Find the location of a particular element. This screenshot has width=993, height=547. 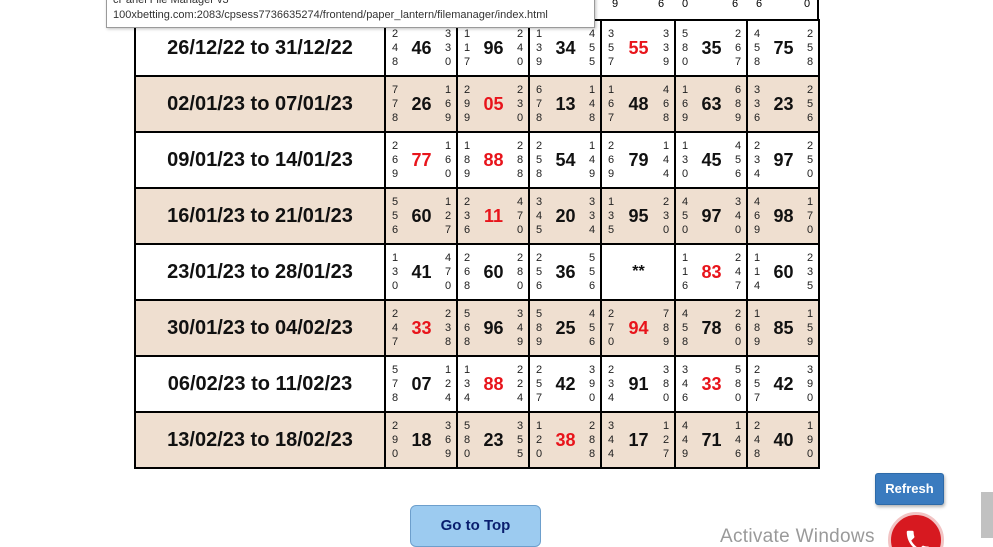

open-panna: 5 8 9 is located at coordinates (539, 328).